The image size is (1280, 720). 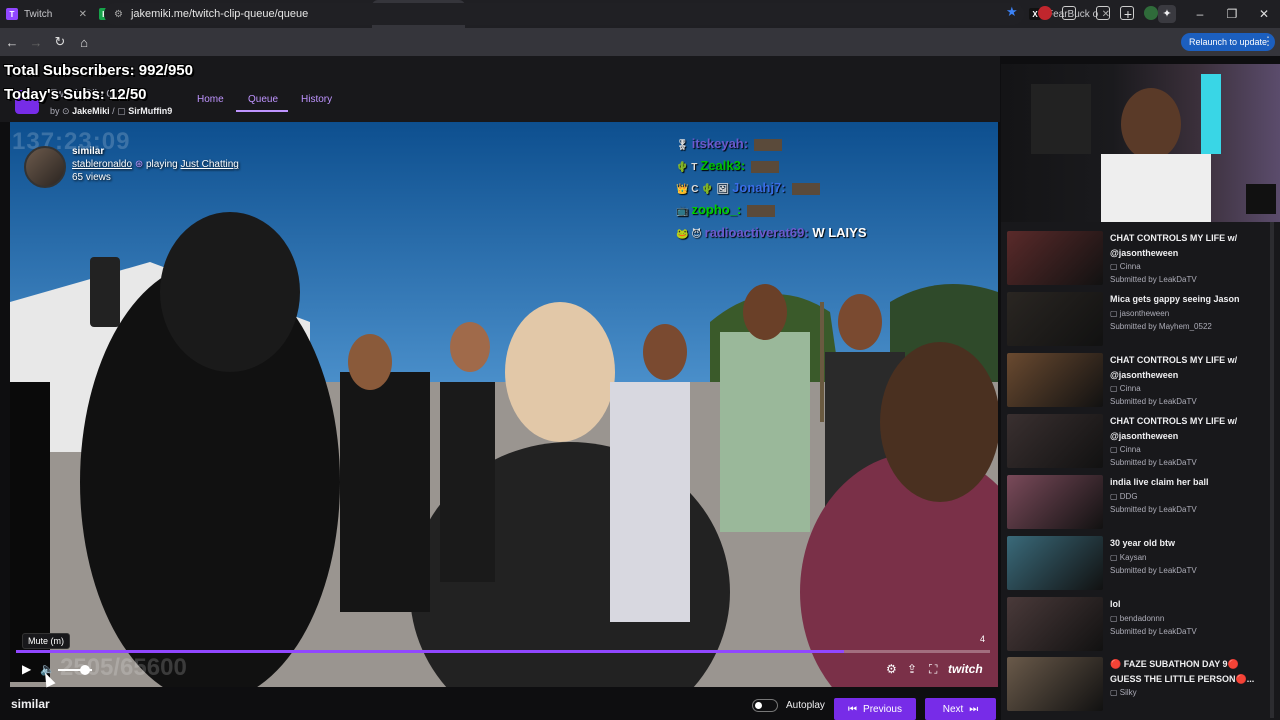 What do you see at coordinates (210, 99) in the screenshot?
I see `nav-home: Home` at bounding box center [210, 99].